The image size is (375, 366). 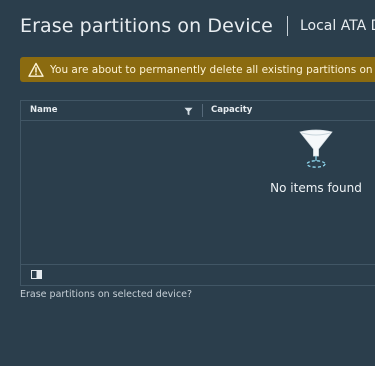 What do you see at coordinates (106, 294) in the screenshot?
I see `confirmation-question: Erase partitions on selected device?` at bounding box center [106, 294].